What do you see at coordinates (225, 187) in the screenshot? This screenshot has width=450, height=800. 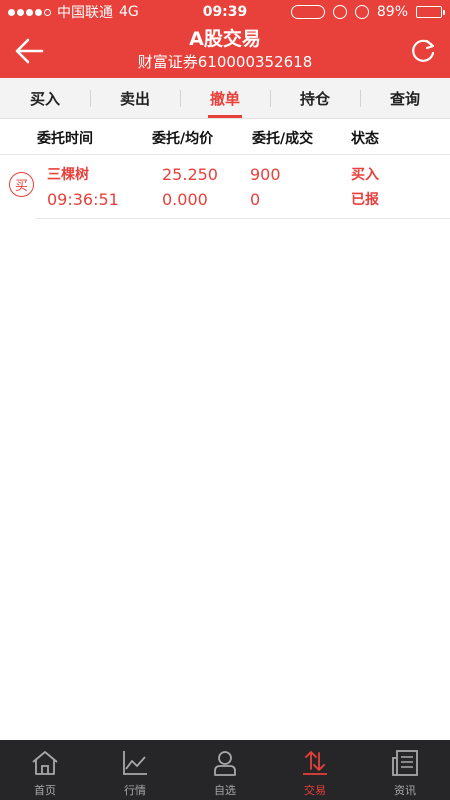 I see `order-row: 买 三棵树 09:36:51 25.250 0.000 900 0 买入 已报` at bounding box center [225, 187].